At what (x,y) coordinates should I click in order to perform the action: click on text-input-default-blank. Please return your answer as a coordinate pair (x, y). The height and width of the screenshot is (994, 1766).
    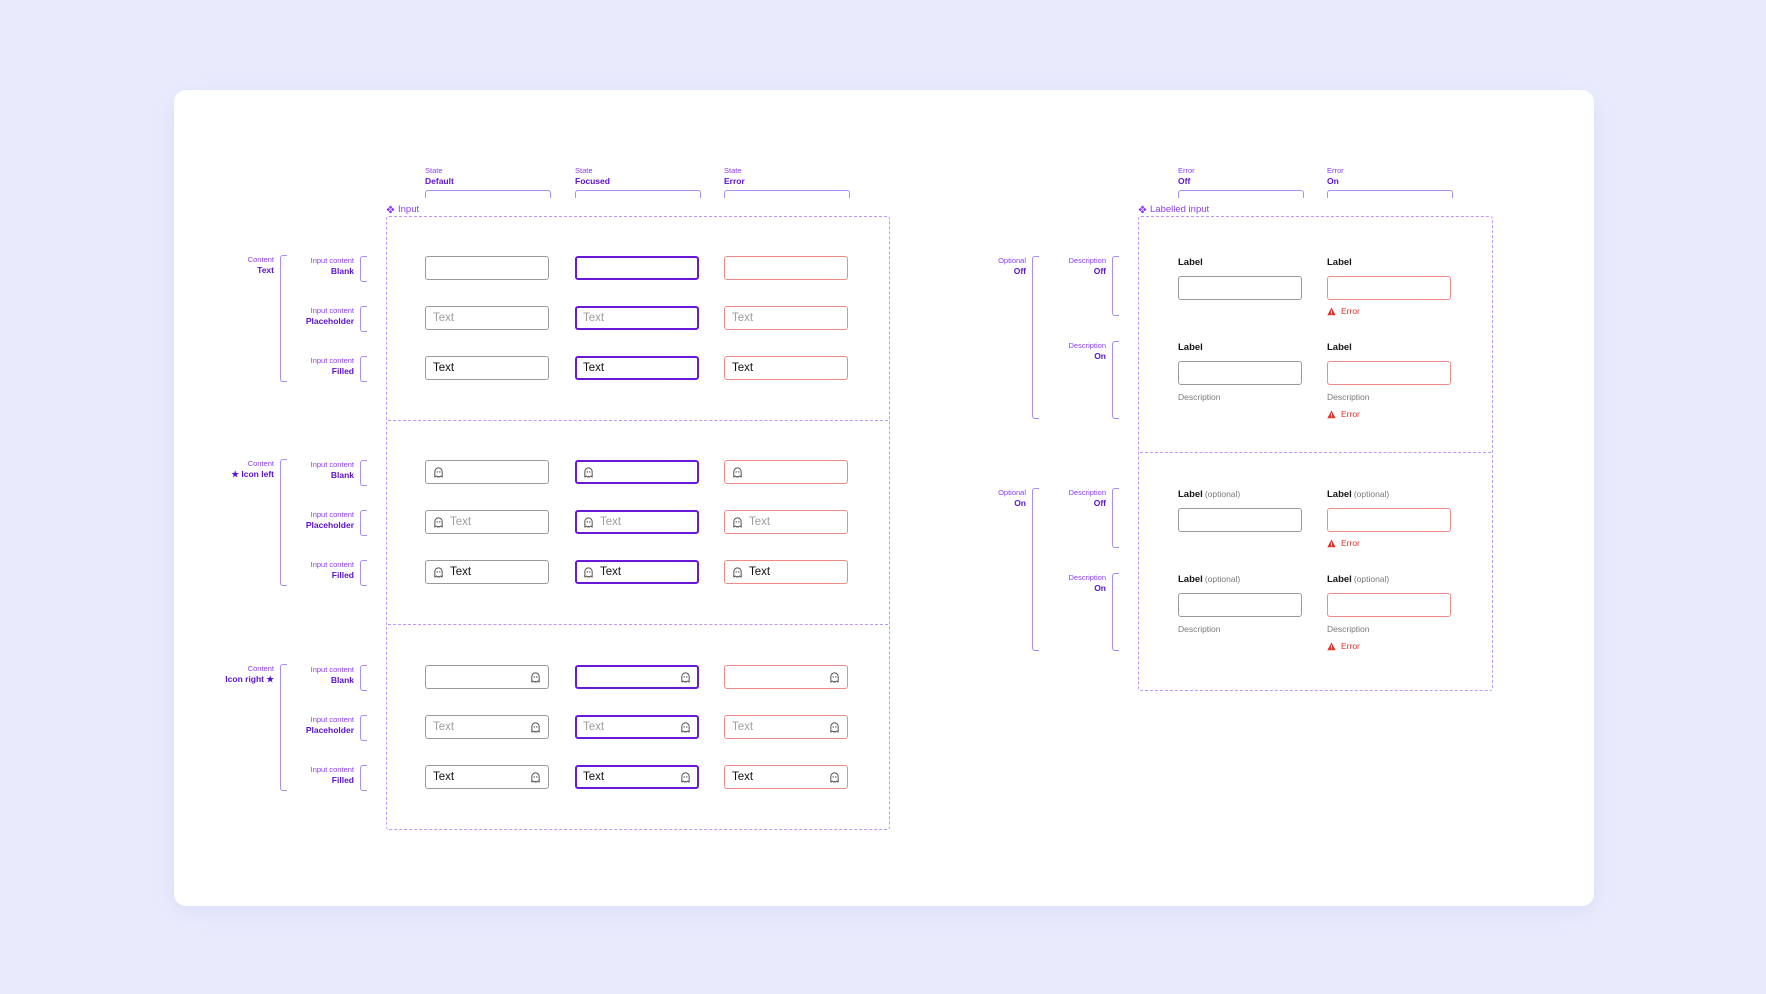
    Looking at the image, I should click on (487, 268).